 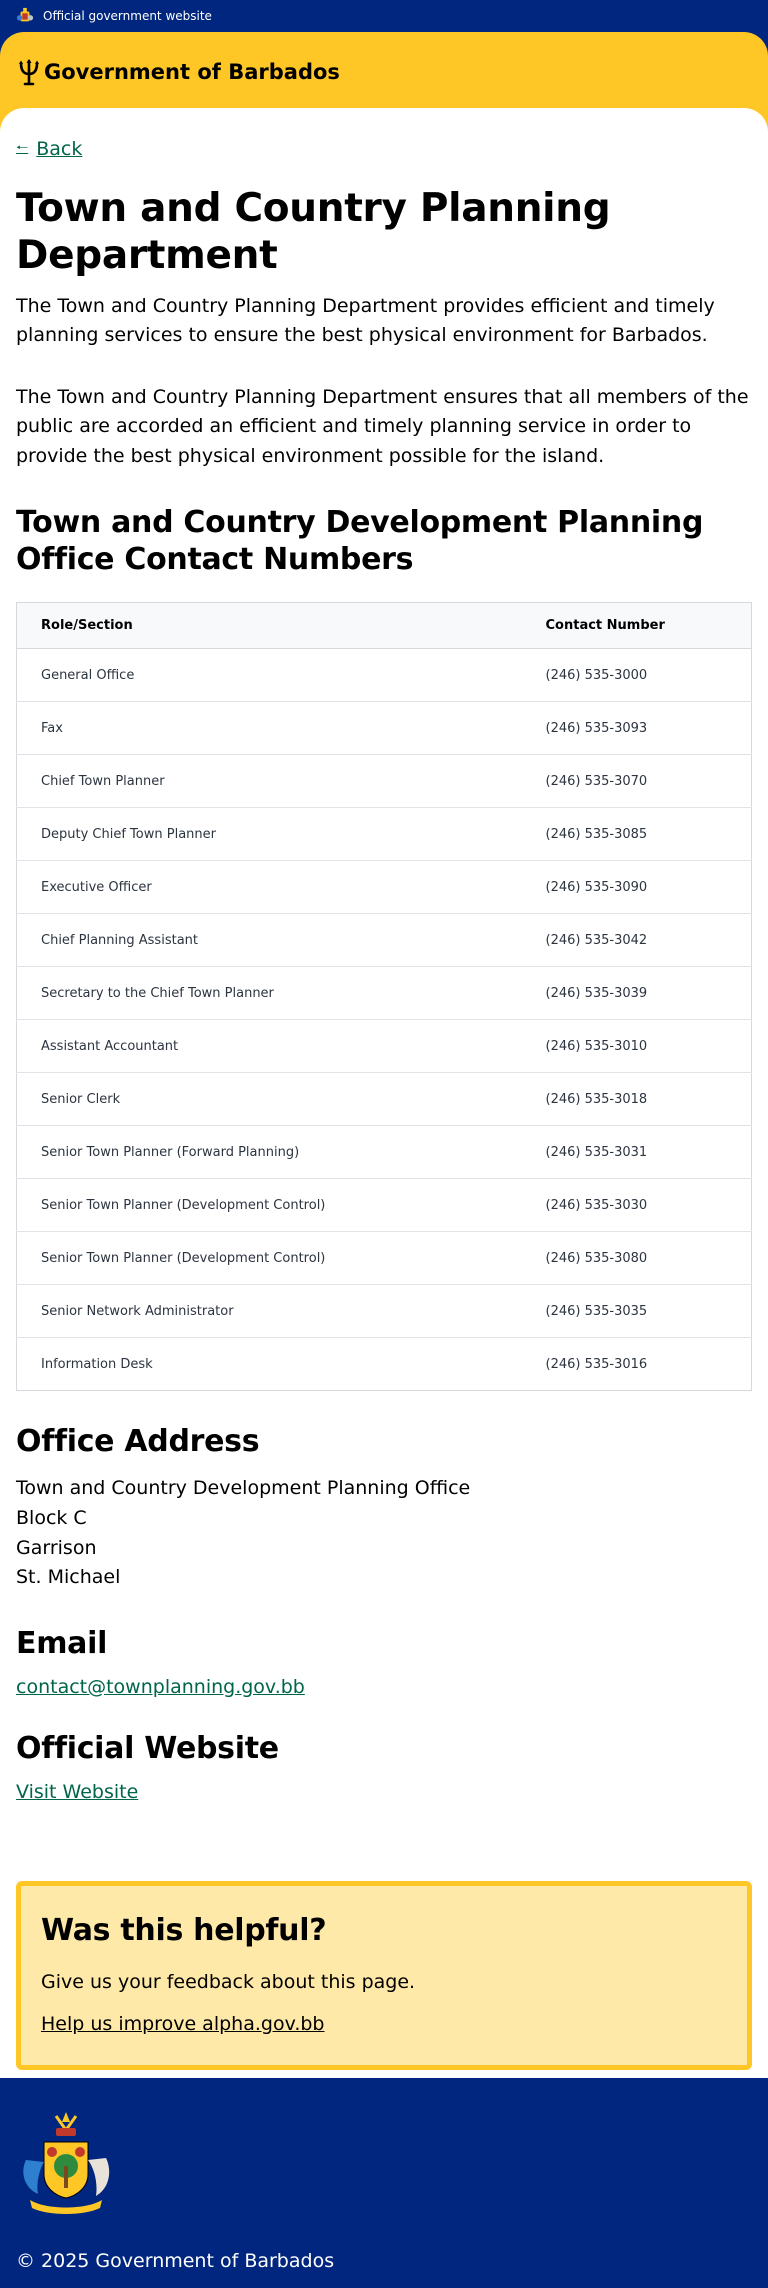 I want to click on table-row: Information Desk (246) 535-3016, so click(x=384, y=1364).